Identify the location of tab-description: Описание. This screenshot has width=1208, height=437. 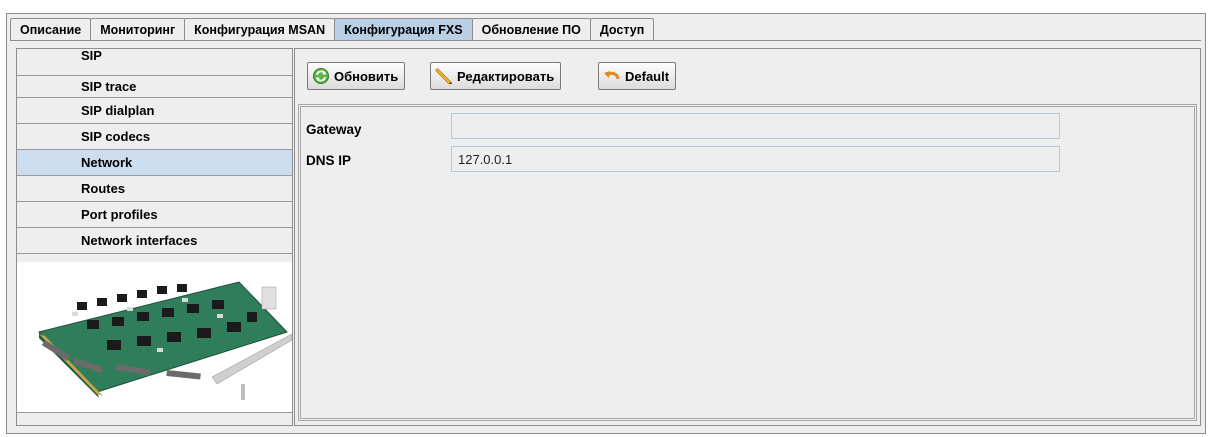
(51, 29).